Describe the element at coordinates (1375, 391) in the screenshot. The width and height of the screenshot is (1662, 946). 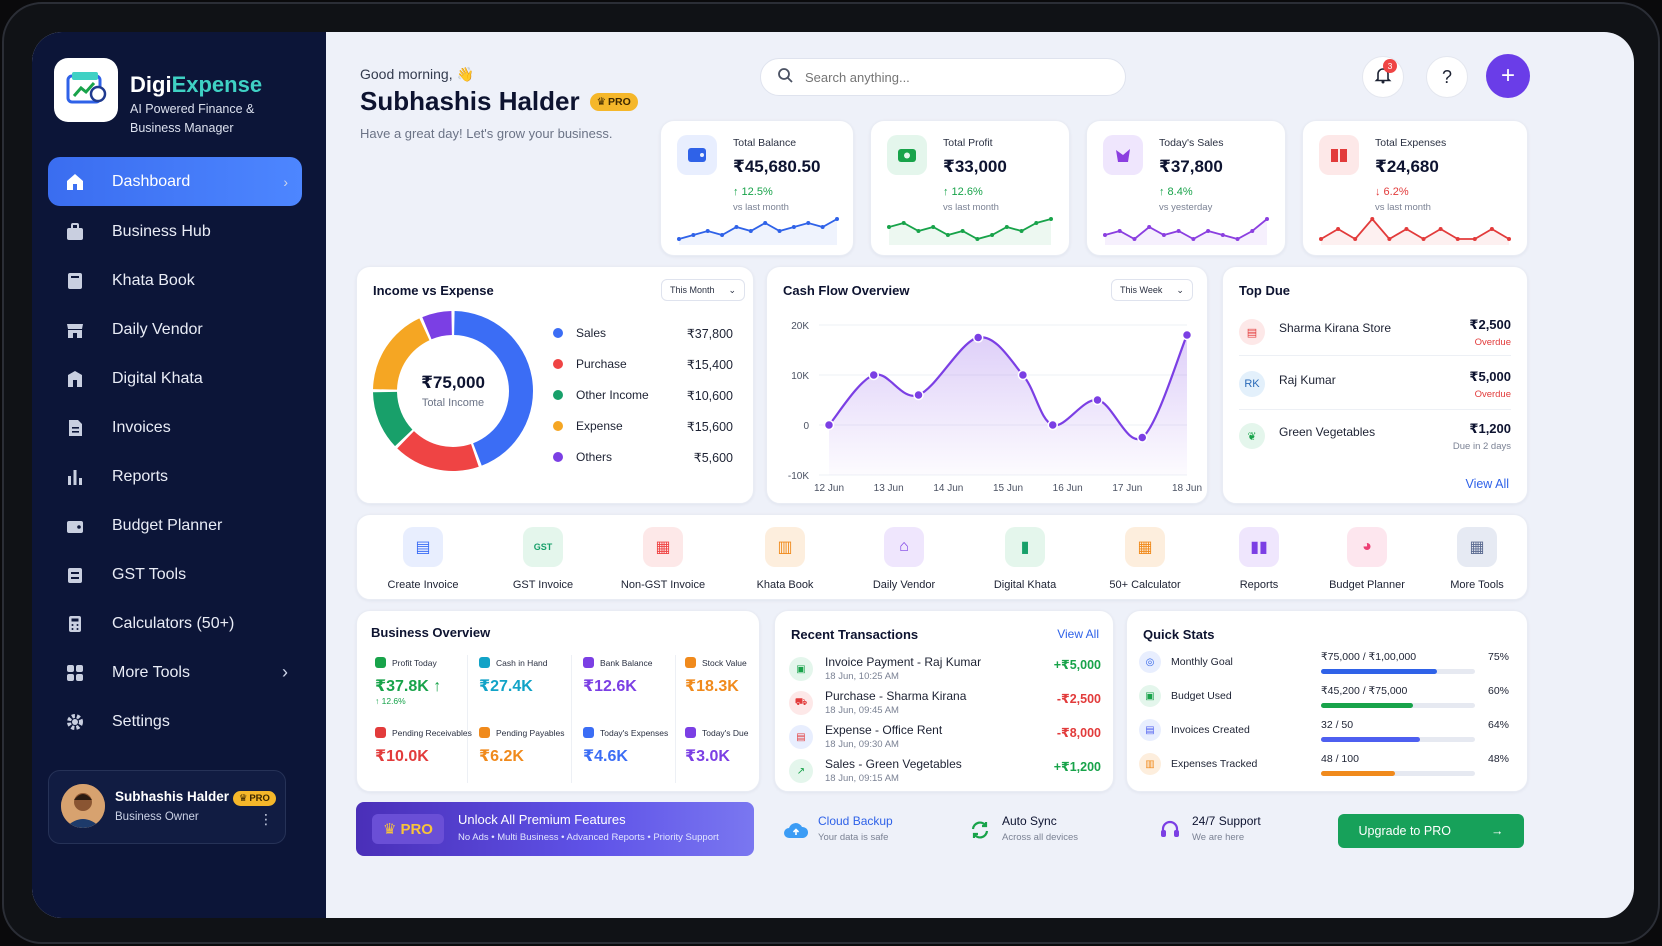
I see `due-item: RK Raj Kumar ₹5,000 Overdue` at that location.